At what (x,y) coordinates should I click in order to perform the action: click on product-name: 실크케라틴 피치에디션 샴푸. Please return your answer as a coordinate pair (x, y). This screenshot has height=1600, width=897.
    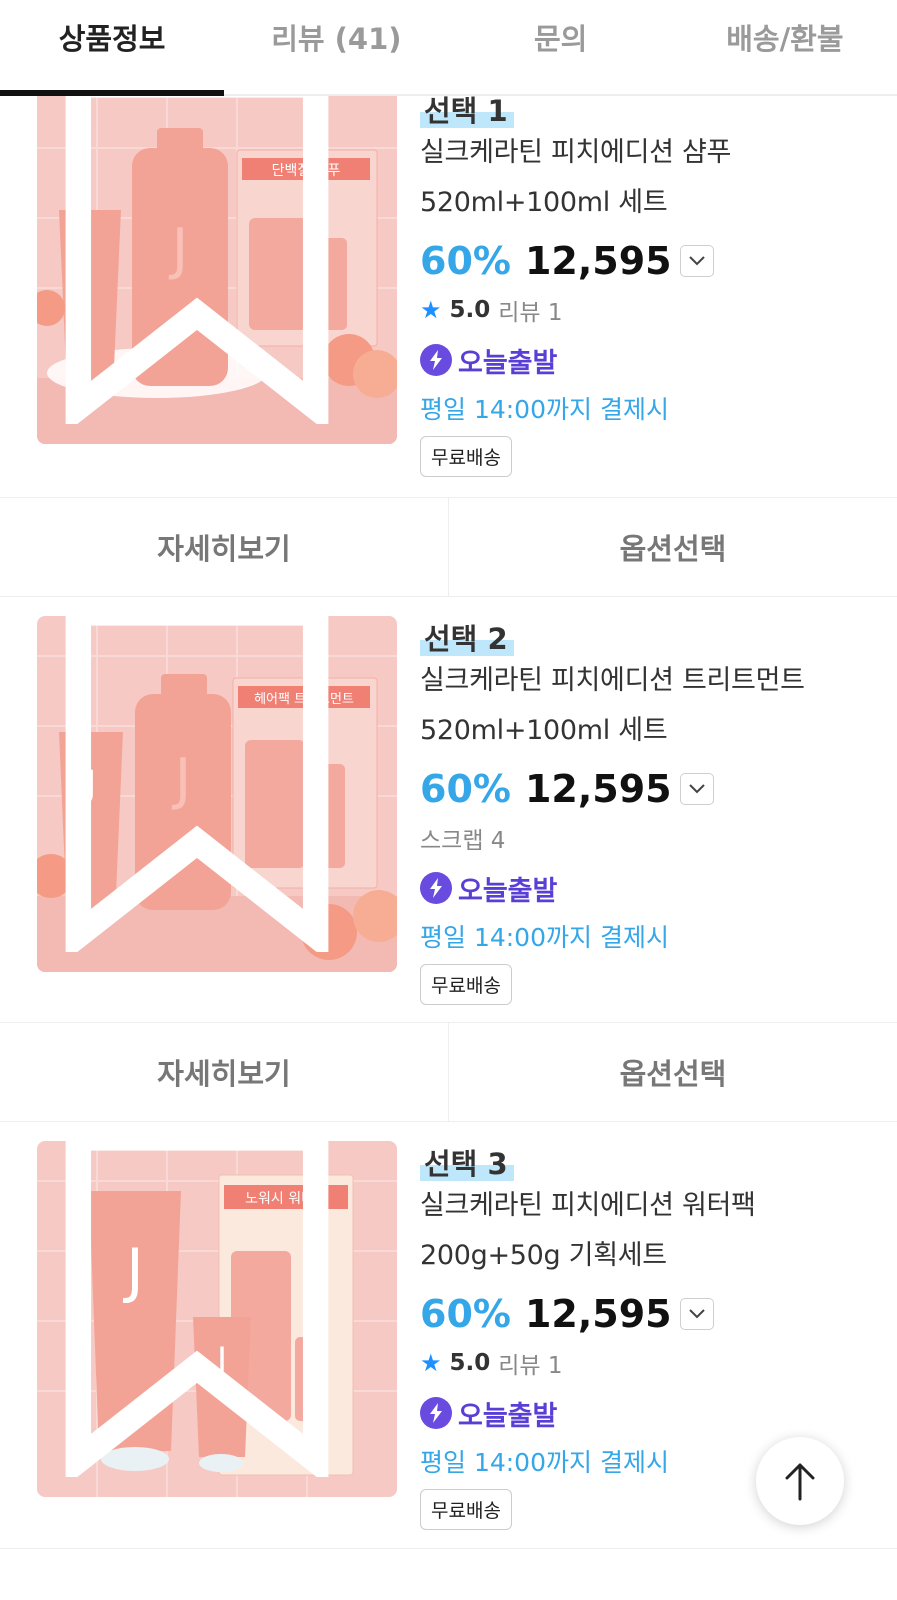
    Looking at the image, I should click on (648, 153).